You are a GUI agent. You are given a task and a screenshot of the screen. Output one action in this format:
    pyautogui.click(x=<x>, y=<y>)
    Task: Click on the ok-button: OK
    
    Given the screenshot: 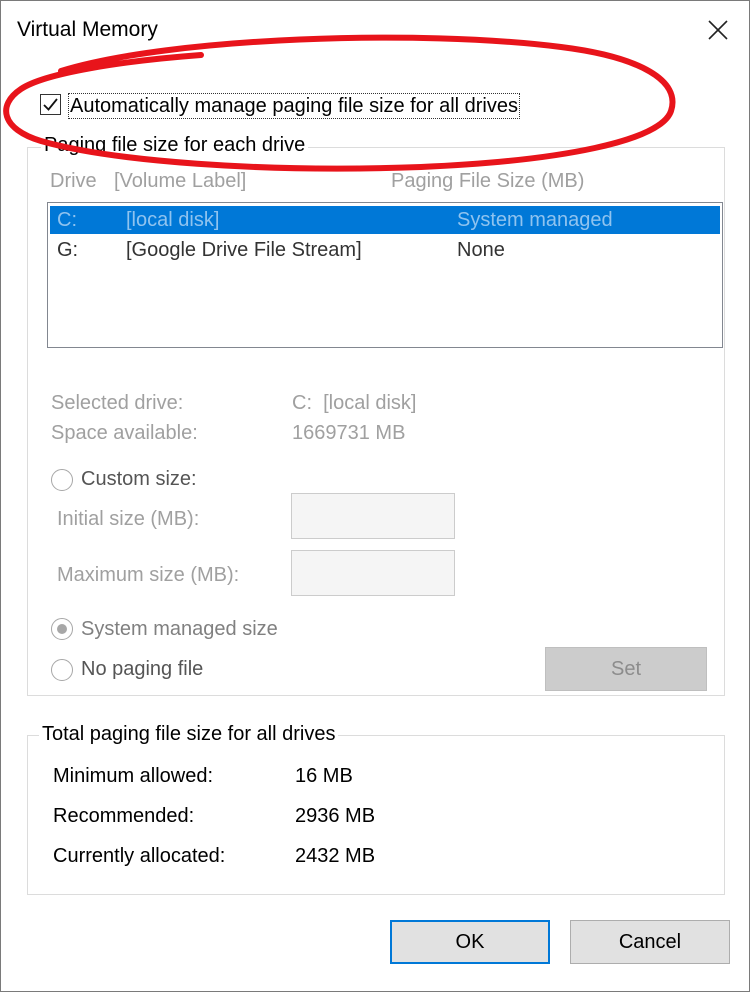 What is the action you would take?
    pyautogui.click(x=470, y=942)
    